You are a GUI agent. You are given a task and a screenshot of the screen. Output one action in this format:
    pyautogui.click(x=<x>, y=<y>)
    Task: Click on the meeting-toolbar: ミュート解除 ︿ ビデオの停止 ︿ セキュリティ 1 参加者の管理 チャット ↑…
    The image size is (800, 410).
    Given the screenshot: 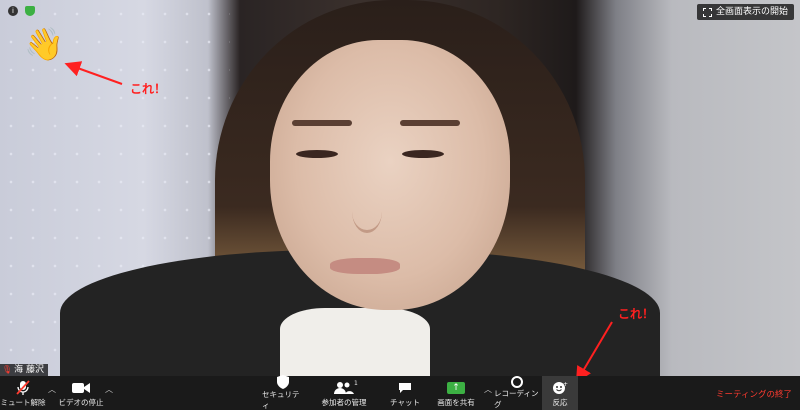 What is the action you would take?
    pyautogui.click(x=400, y=392)
    